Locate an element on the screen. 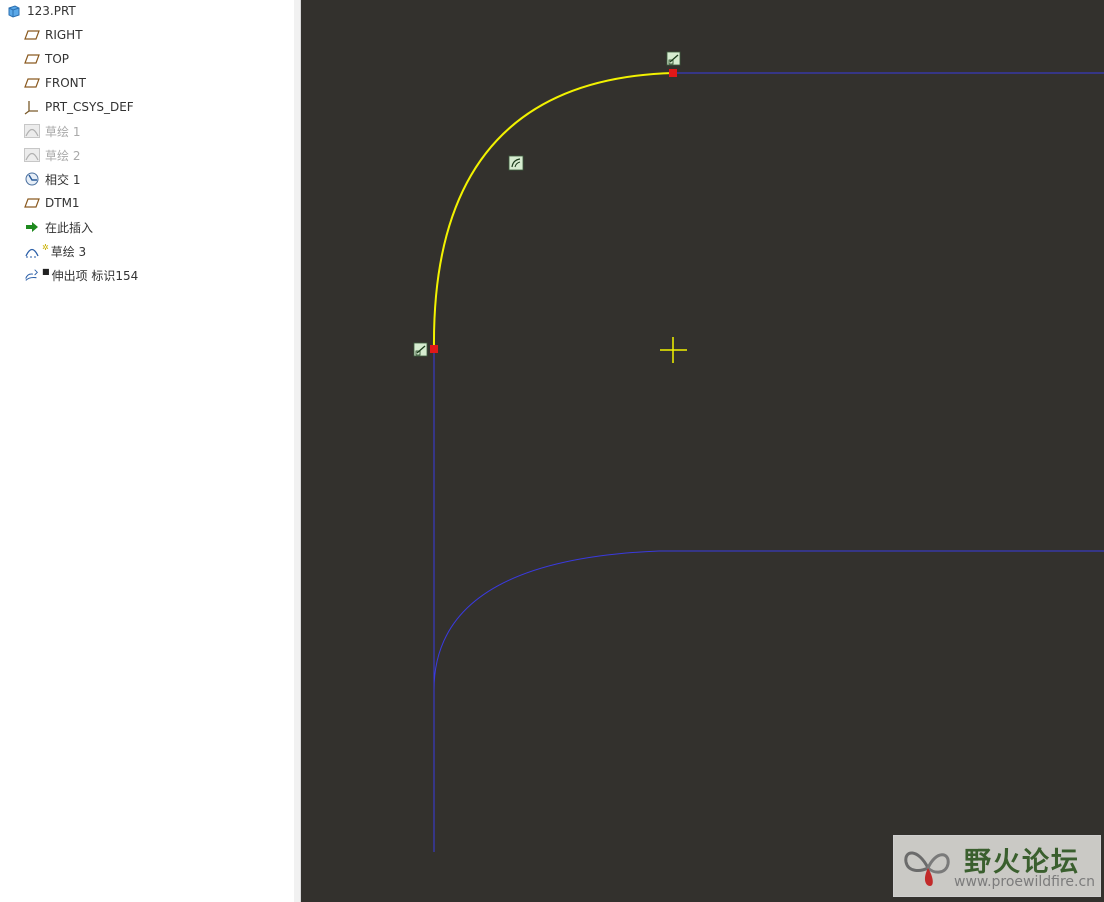  tree-item-label: 草绘 2 is located at coordinates (63, 155).